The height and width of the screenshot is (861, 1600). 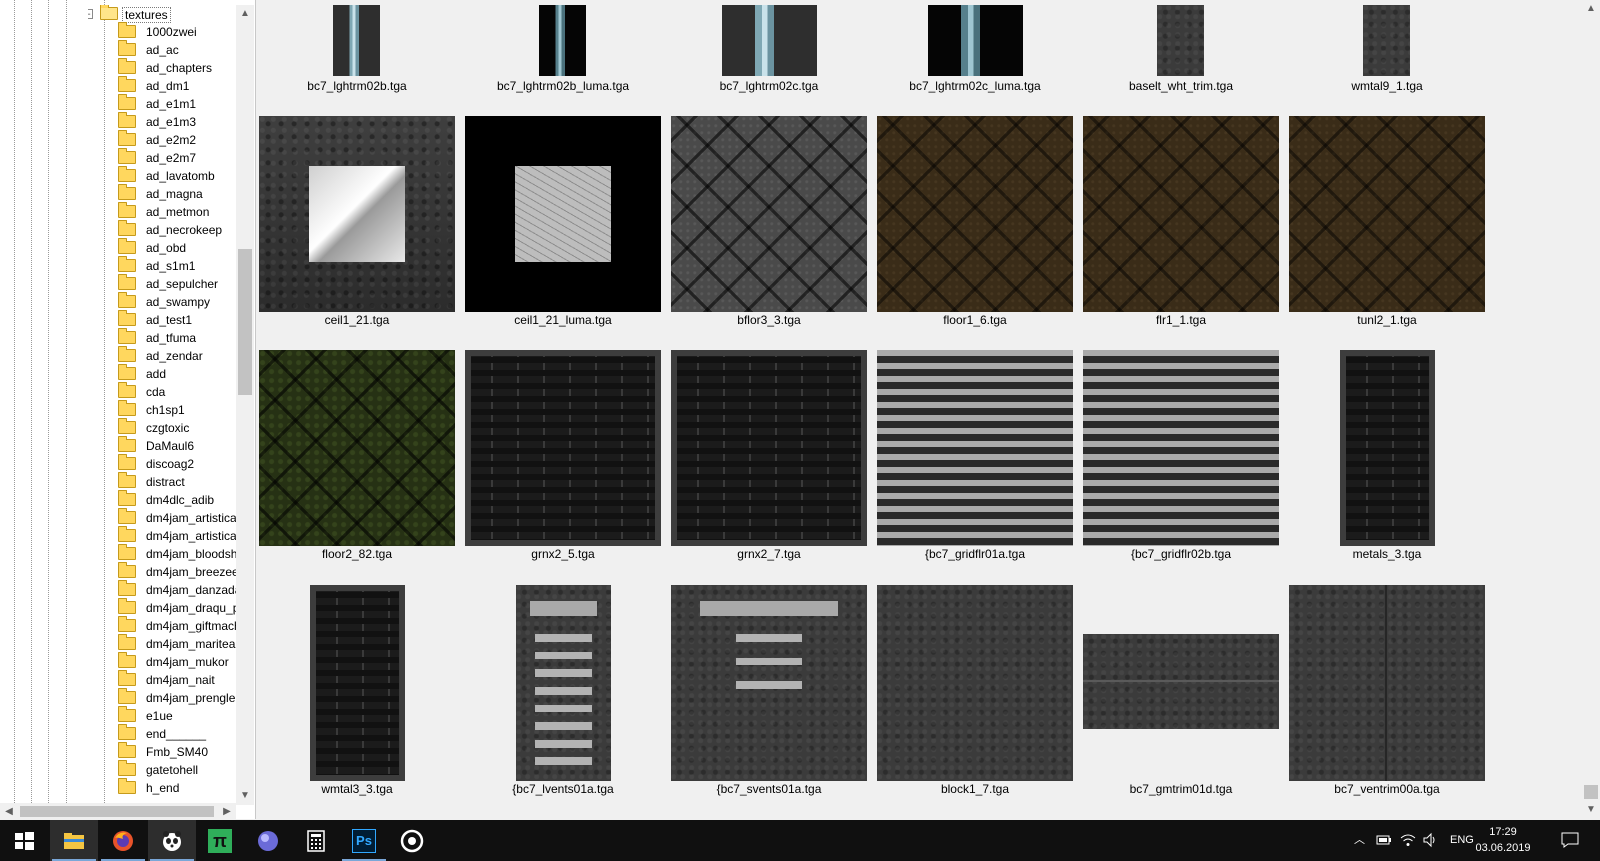 What do you see at coordinates (24, 840) in the screenshot?
I see `start-button` at bounding box center [24, 840].